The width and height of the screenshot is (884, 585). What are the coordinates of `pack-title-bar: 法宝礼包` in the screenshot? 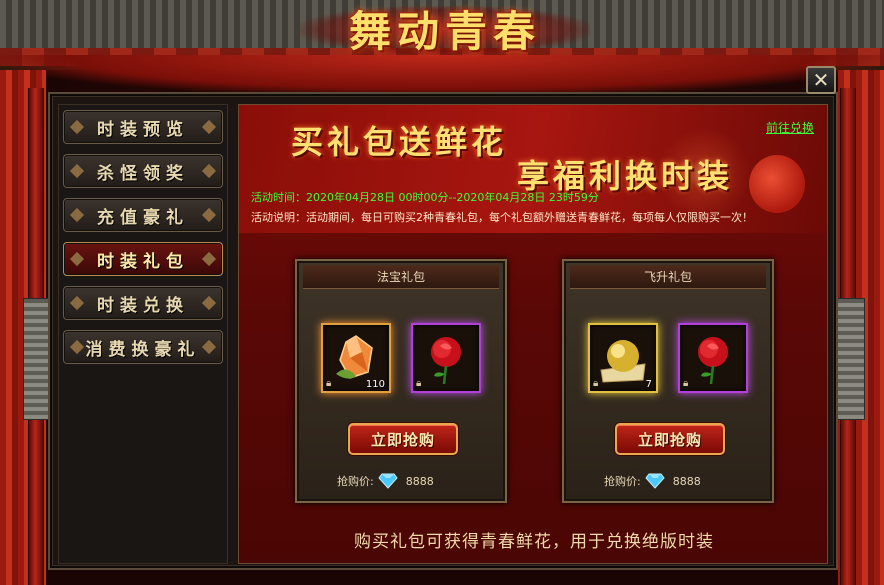 It's located at (401, 277).